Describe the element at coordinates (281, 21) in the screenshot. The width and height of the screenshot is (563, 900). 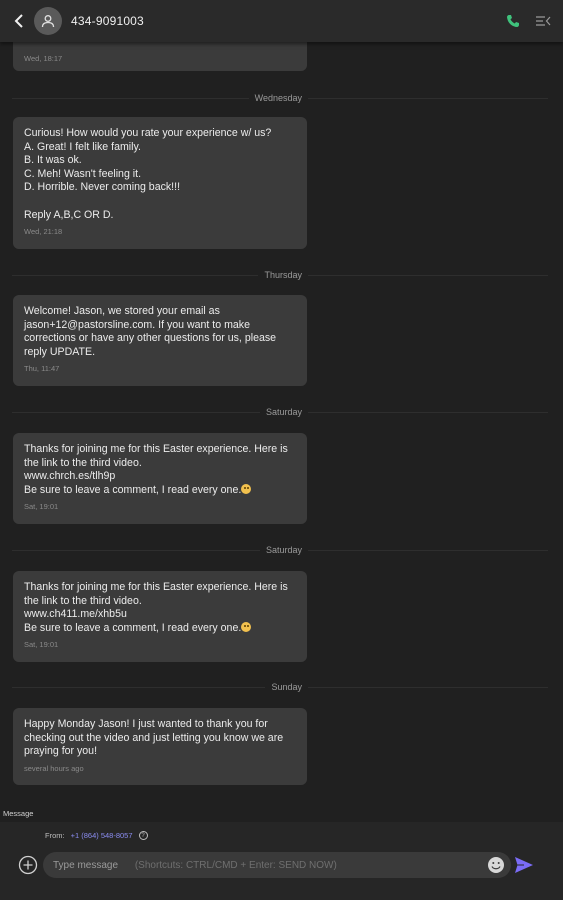
I see `conversation-header: 434-9091003` at that location.